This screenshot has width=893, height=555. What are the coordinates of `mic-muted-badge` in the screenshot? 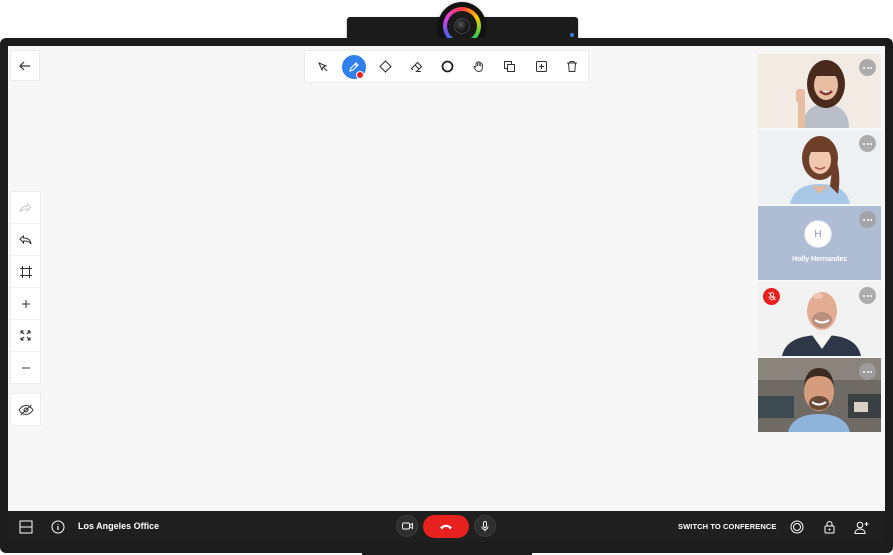 It's located at (771, 296).